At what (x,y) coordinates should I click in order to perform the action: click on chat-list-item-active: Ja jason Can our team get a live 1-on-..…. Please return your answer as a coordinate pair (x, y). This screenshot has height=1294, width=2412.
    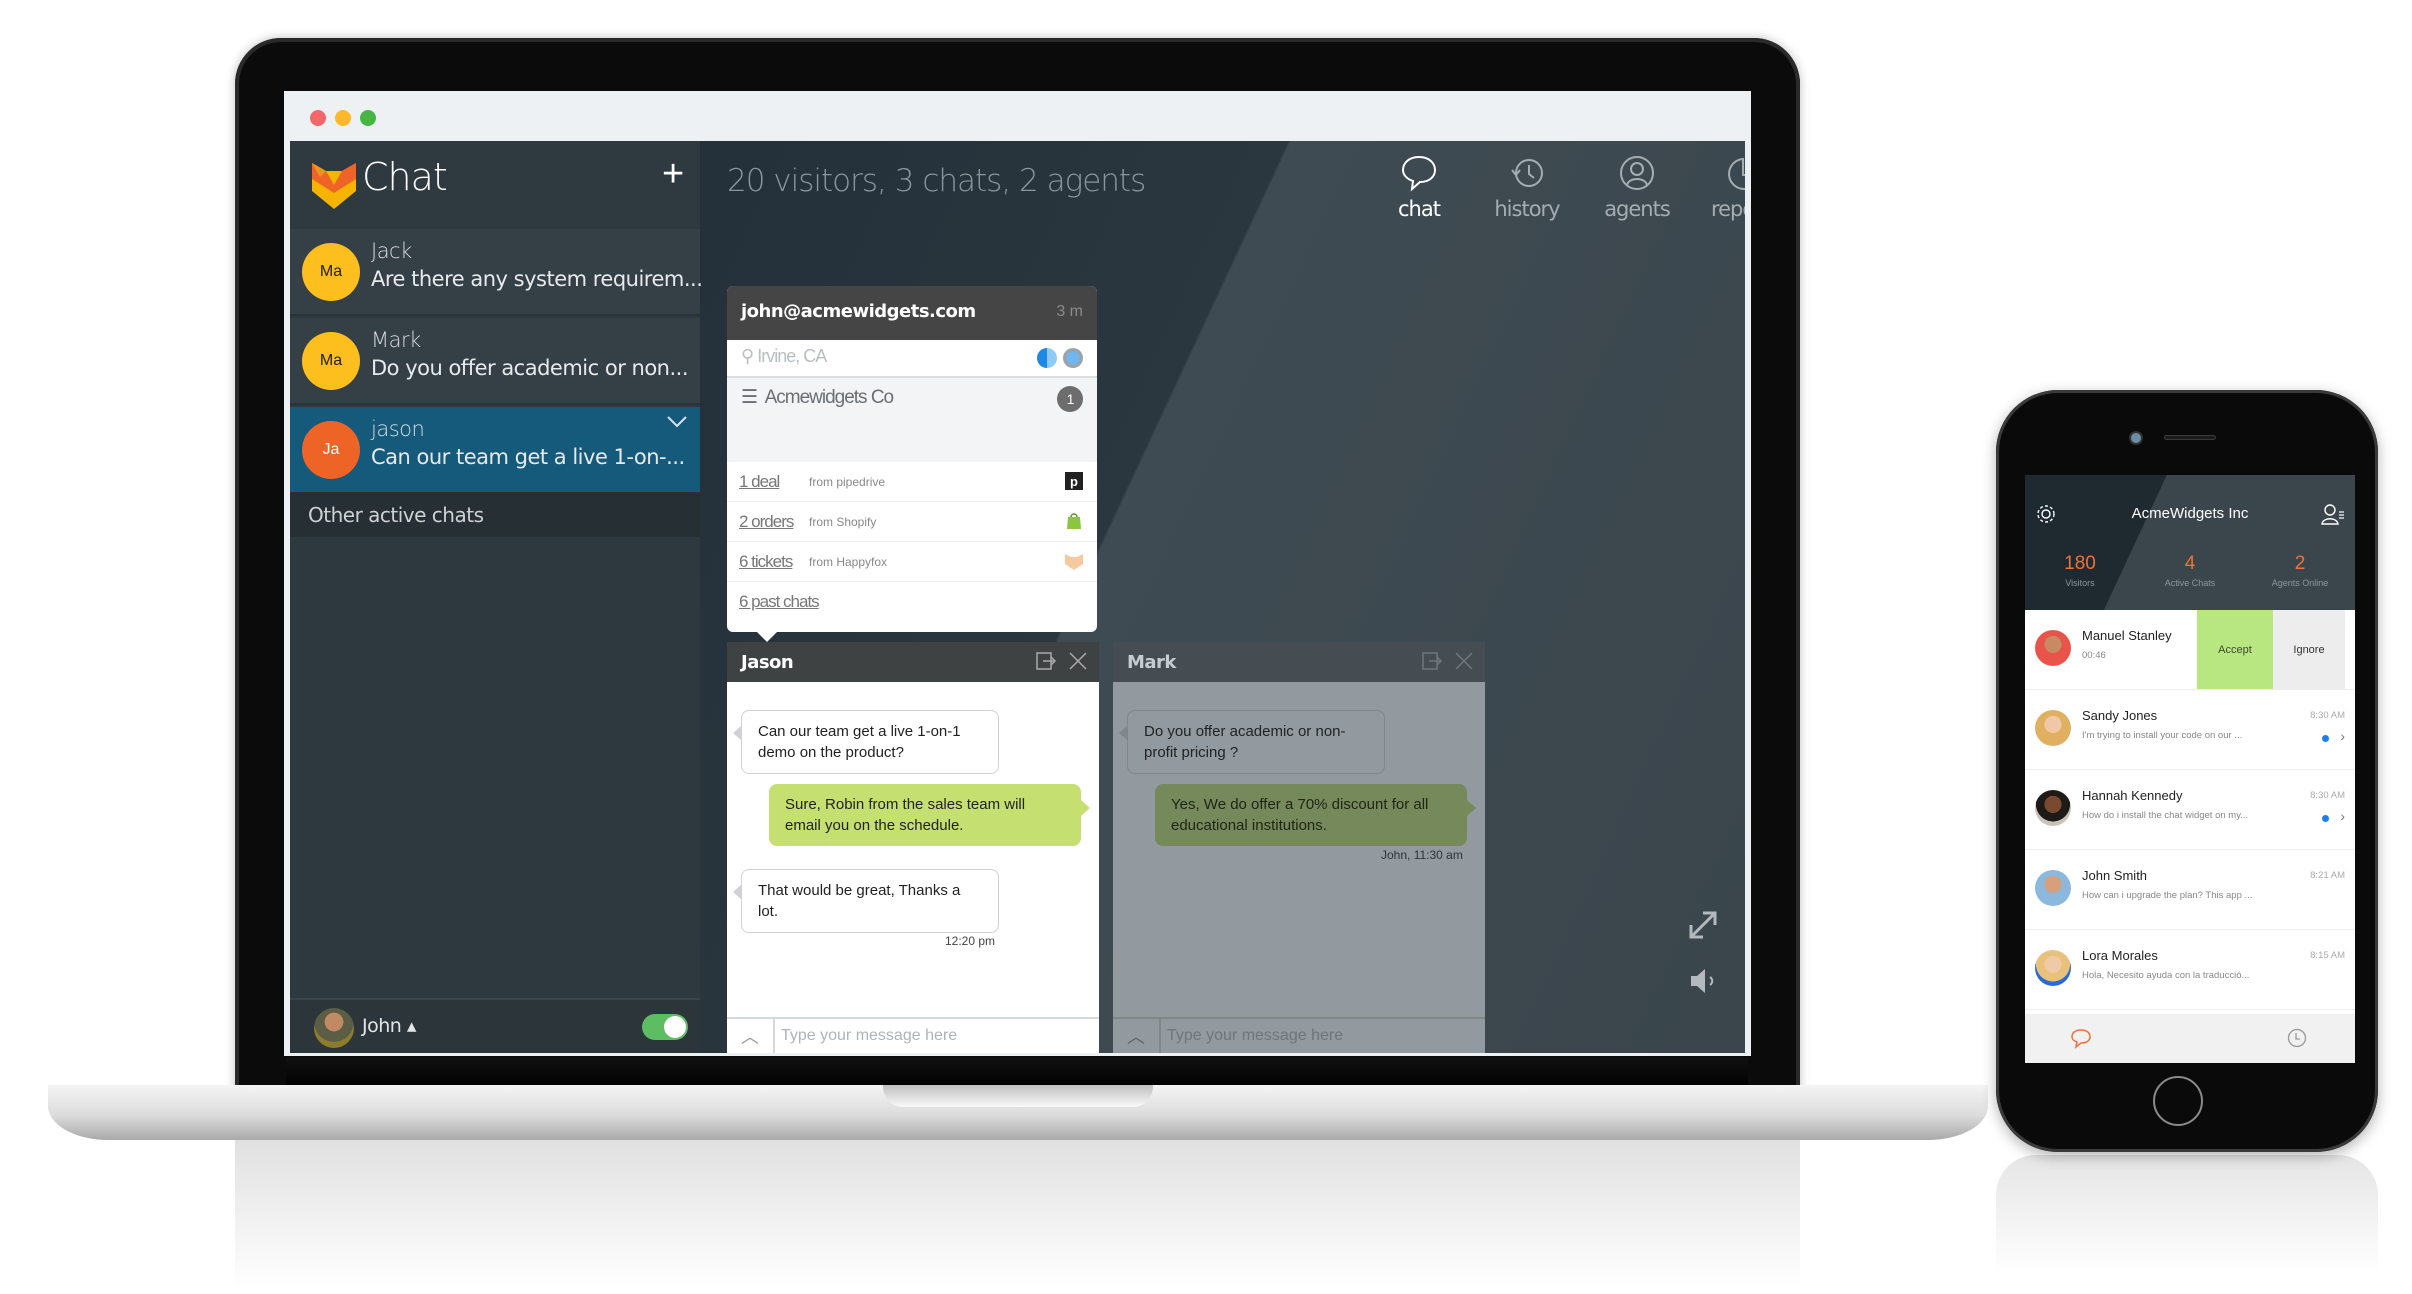
    Looking at the image, I should click on (495, 450).